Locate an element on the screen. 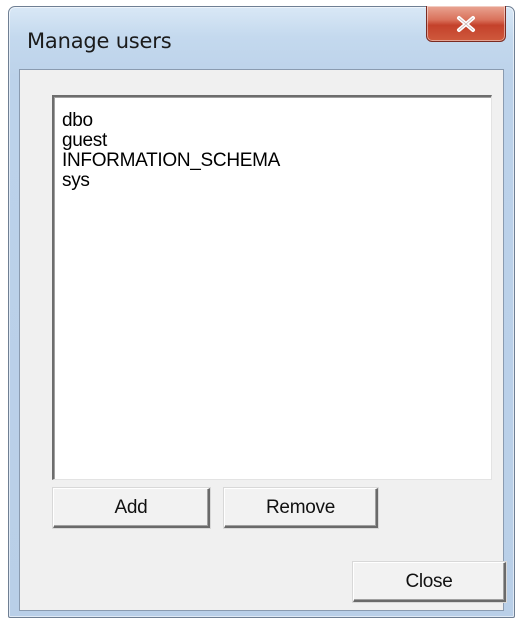 The width and height of the screenshot is (521, 626). list-item-user: dbo is located at coordinates (276, 121).